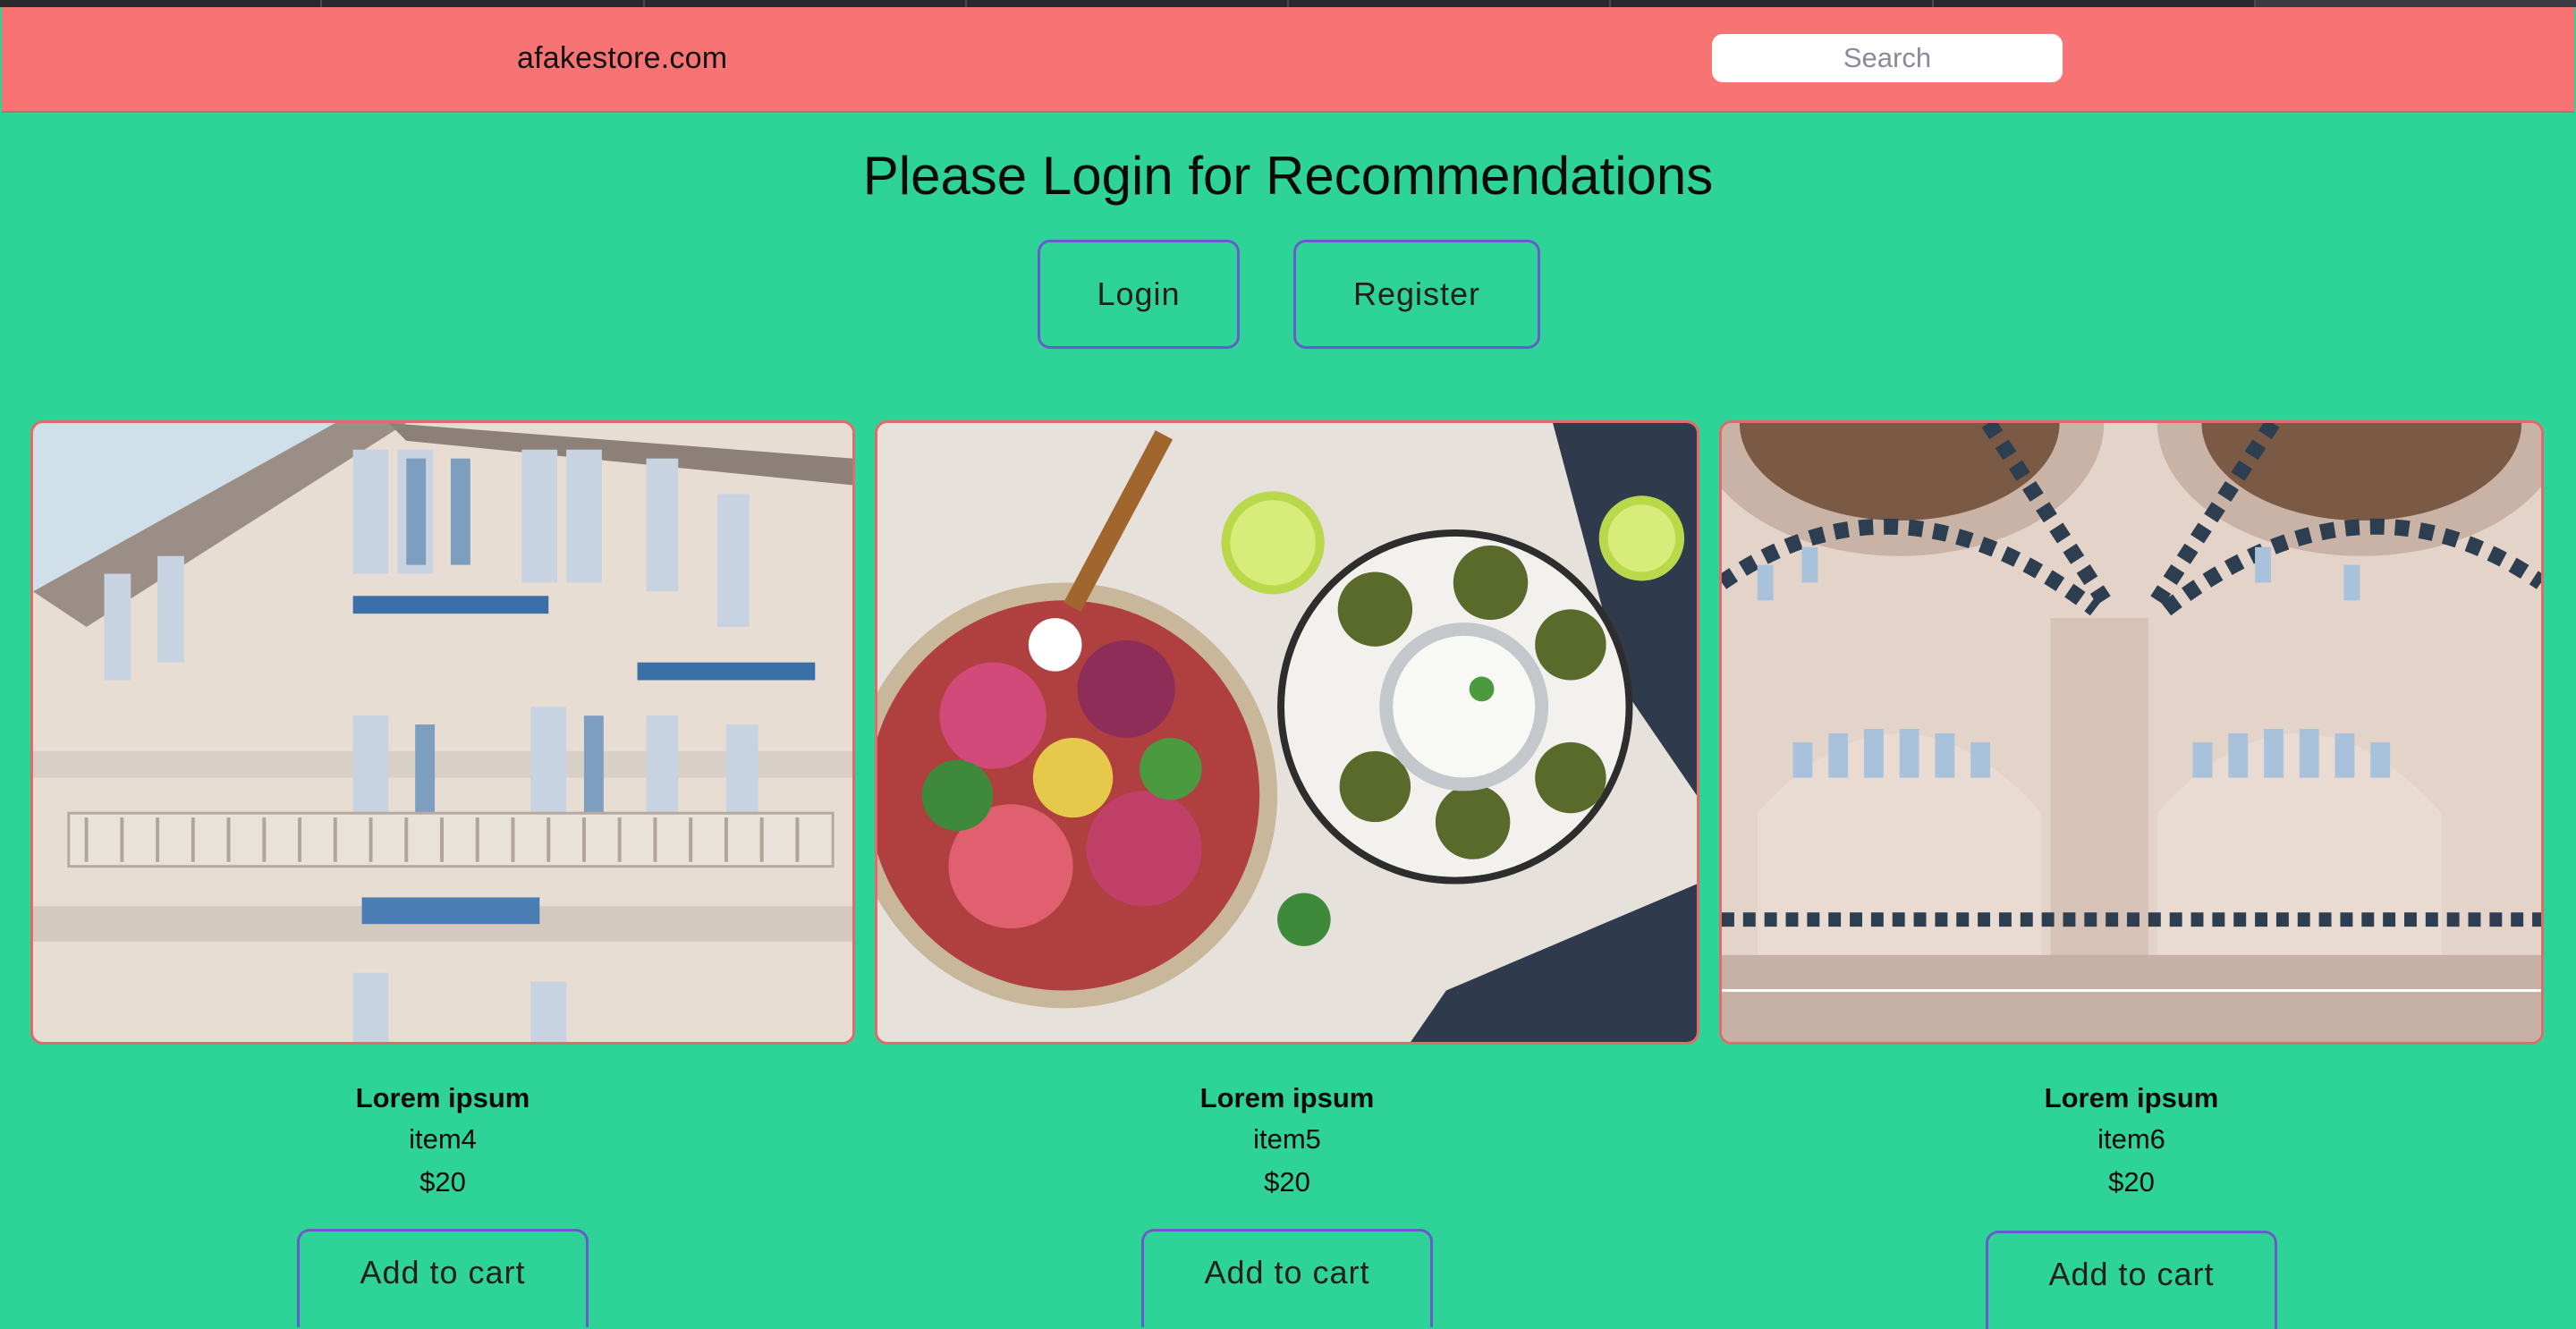 The width and height of the screenshot is (2576, 1329). I want to click on navbar: afakestore.com, so click(1288, 60).